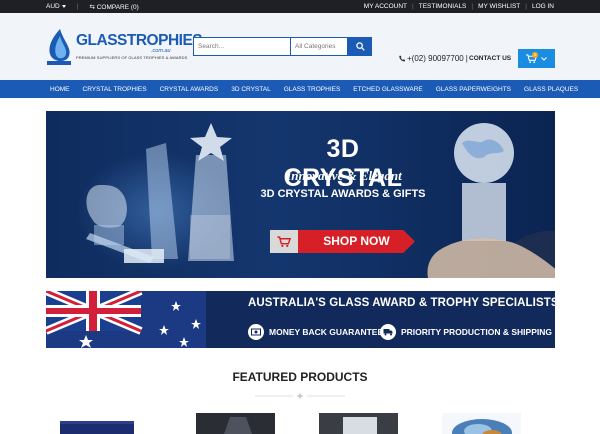 The width and height of the screenshot is (600, 434). I want to click on ornament-divider, so click(300, 396).